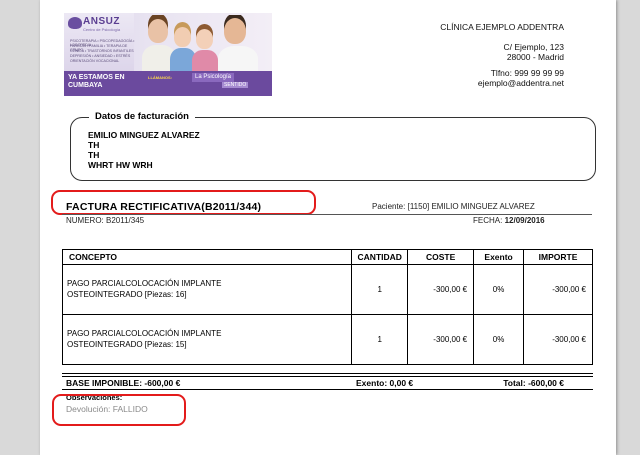  Describe the element at coordinates (235, 85) in the screenshot. I see `banner-tagline-2: SENTIDO` at that location.